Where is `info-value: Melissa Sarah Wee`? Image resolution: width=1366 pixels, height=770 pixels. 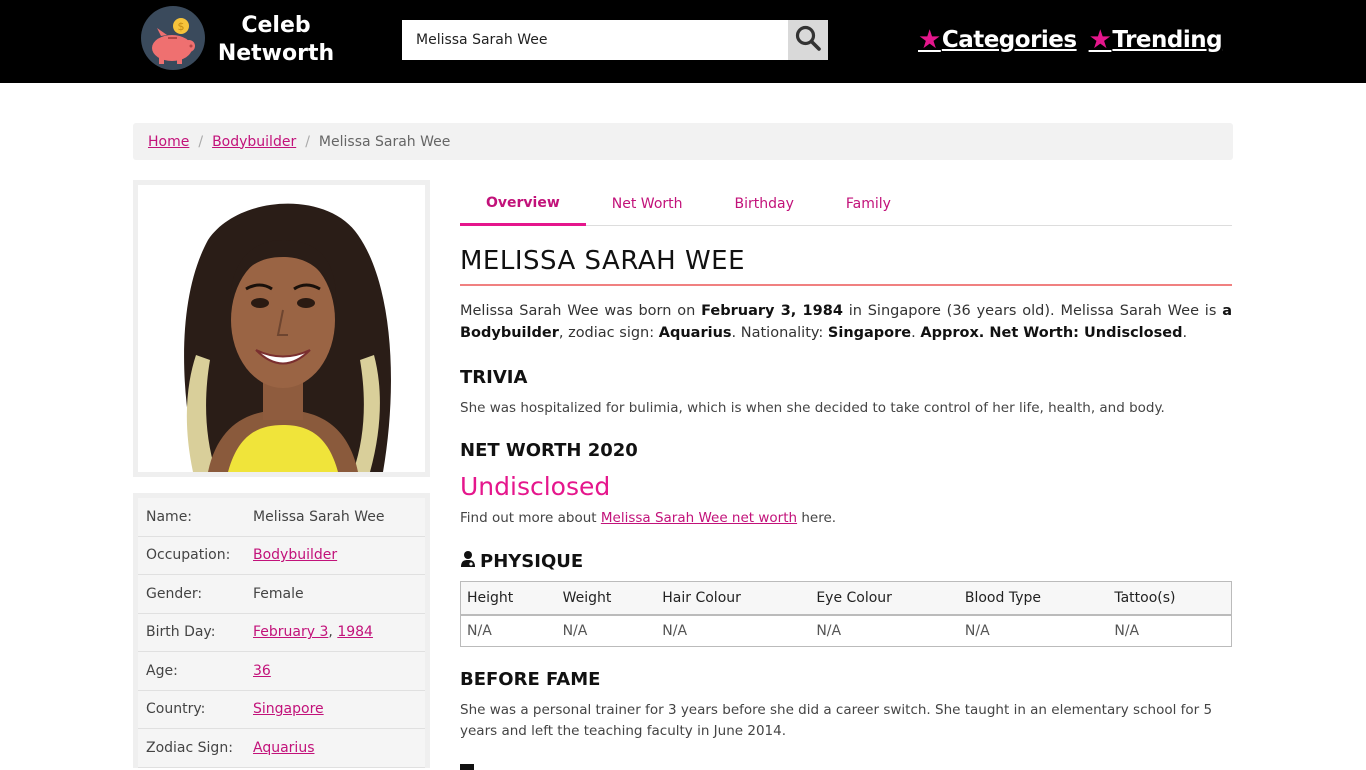
info-value: Melissa Sarah Wee is located at coordinates (319, 516).